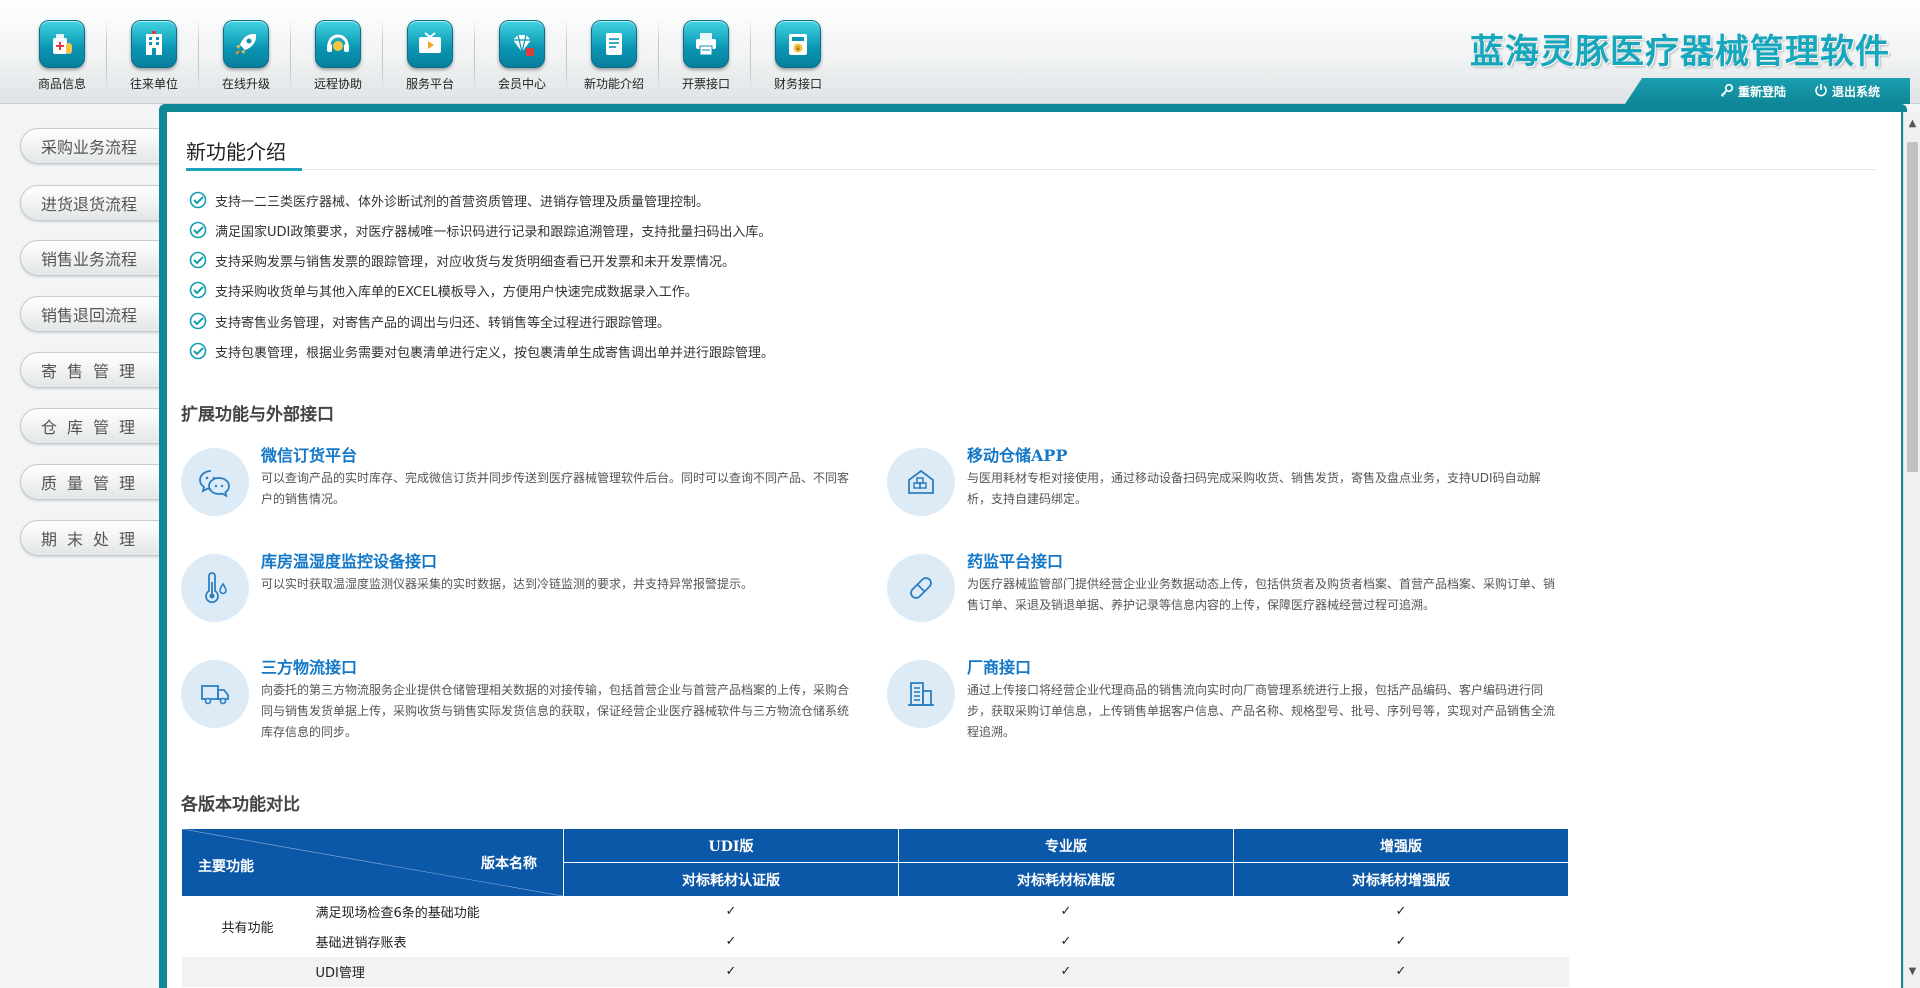 Image resolution: width=1920 pixels, height=988 pixels. What do you see at coordinates (89, 204) in the screenshot?
I see `sidebar-item-label: 进货退货流程` at bounding box center [89, 204].